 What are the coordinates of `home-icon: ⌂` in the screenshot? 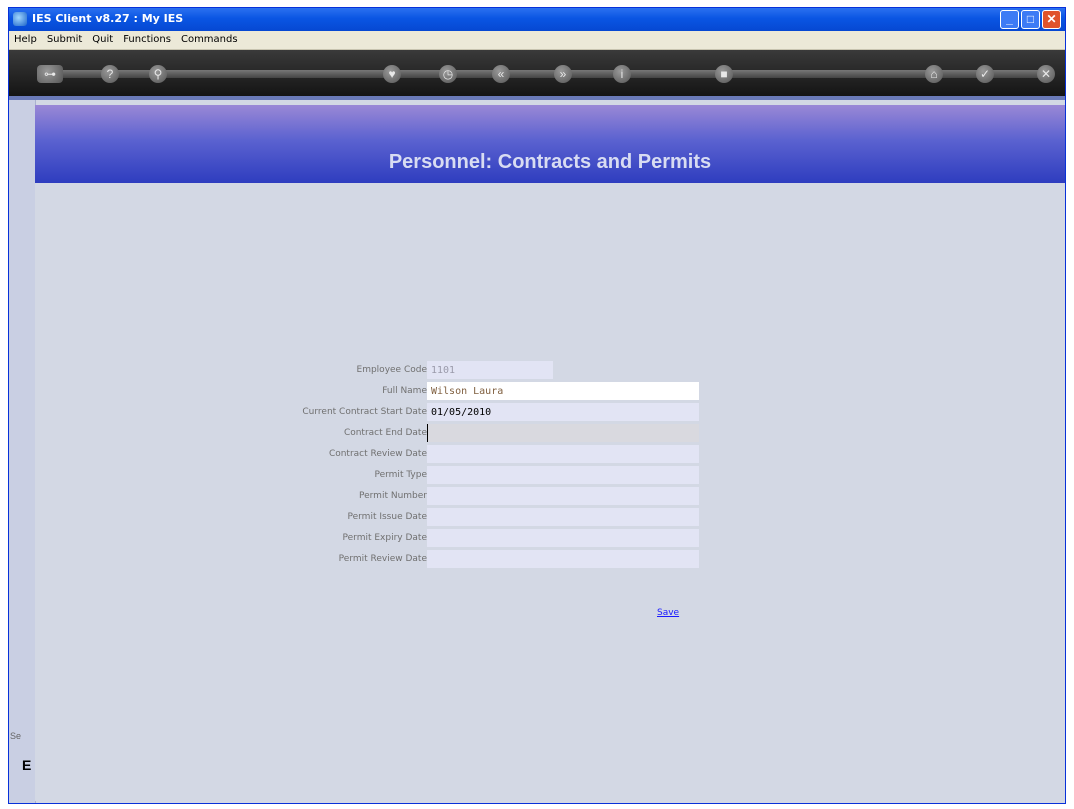 It's located at (934, 74).